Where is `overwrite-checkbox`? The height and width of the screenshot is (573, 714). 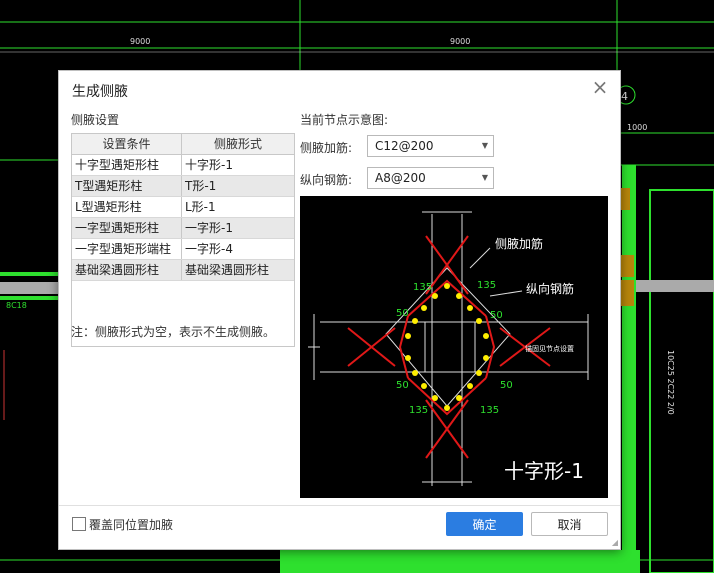 overwrite-checkbox is located at coordinates (79, 524).